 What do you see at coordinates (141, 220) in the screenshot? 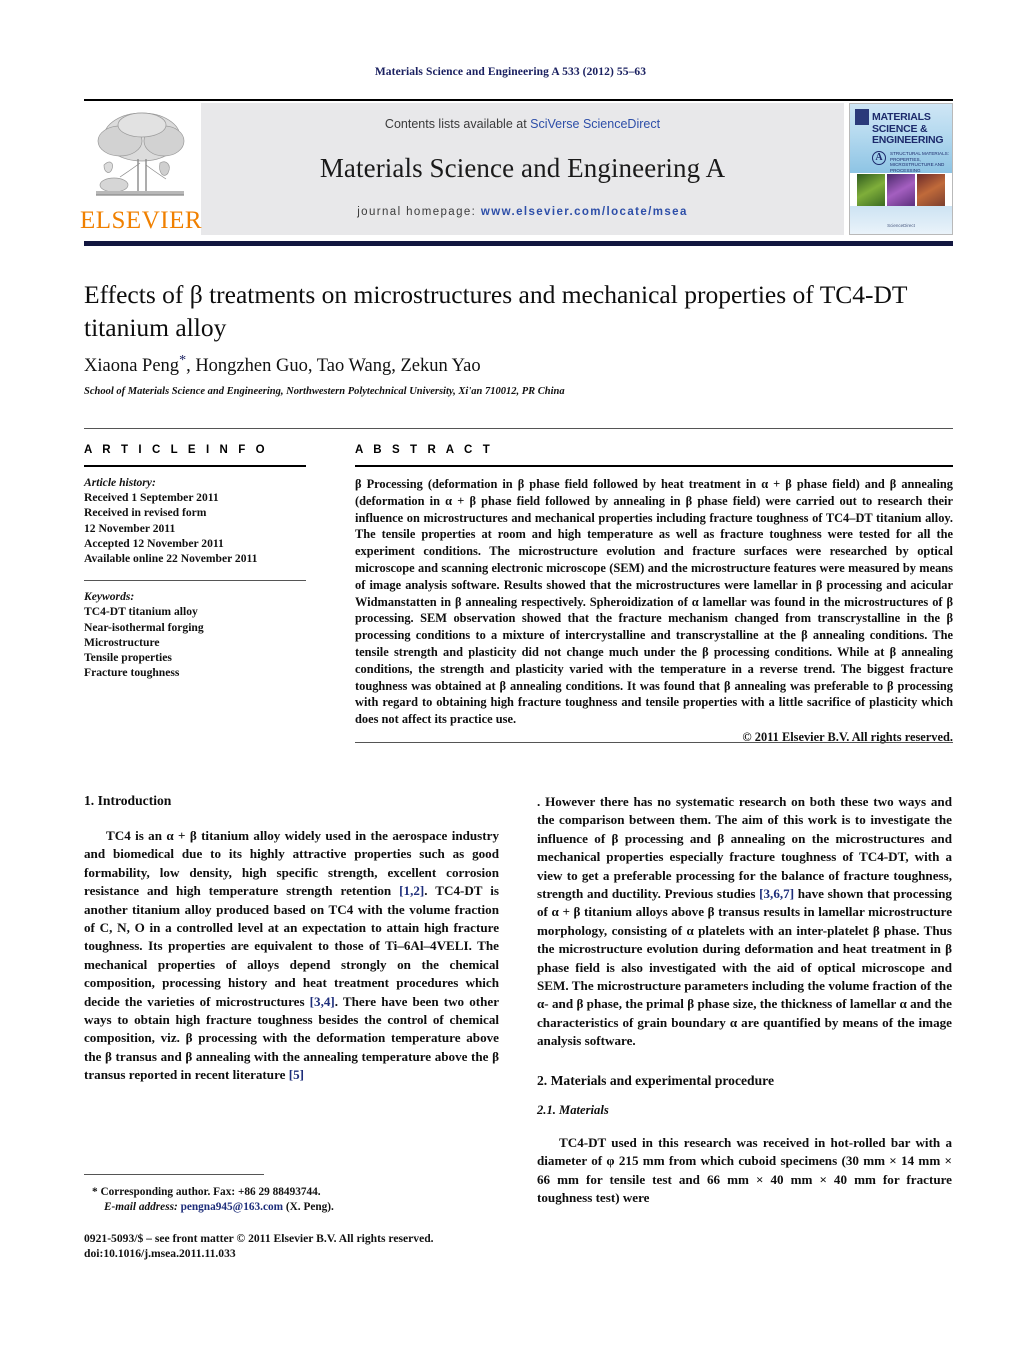
I see `elsevier-wordmark: ELSEVIER` at bounding box center [141, 220].